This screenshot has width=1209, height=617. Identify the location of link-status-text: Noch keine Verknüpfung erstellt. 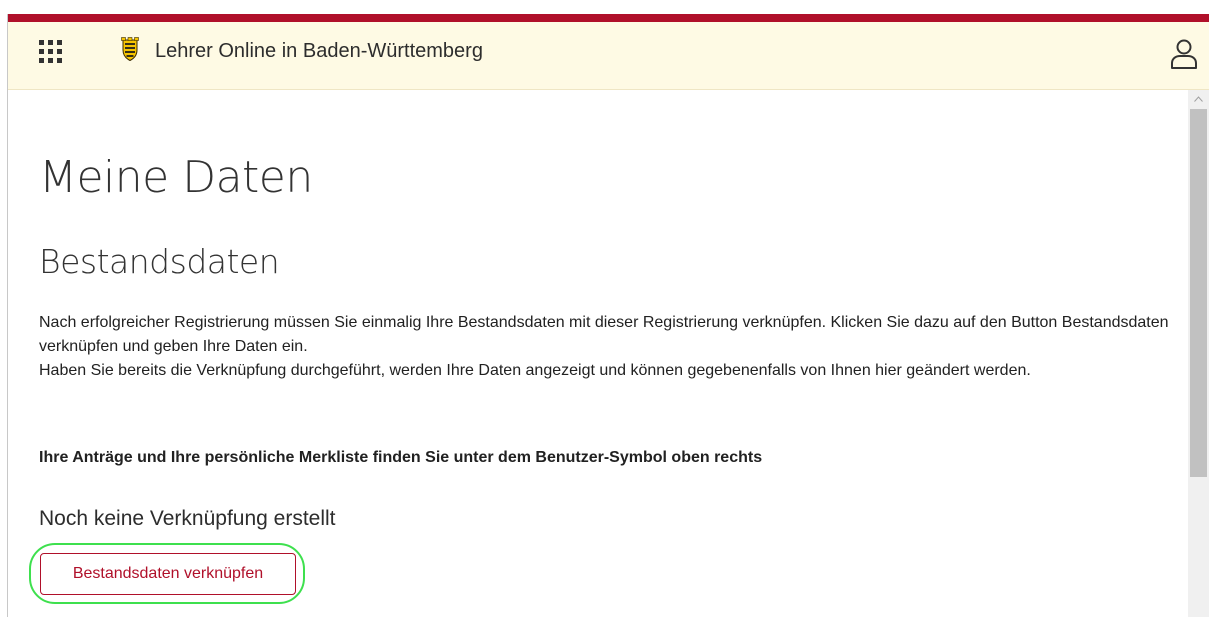
(187, 518).